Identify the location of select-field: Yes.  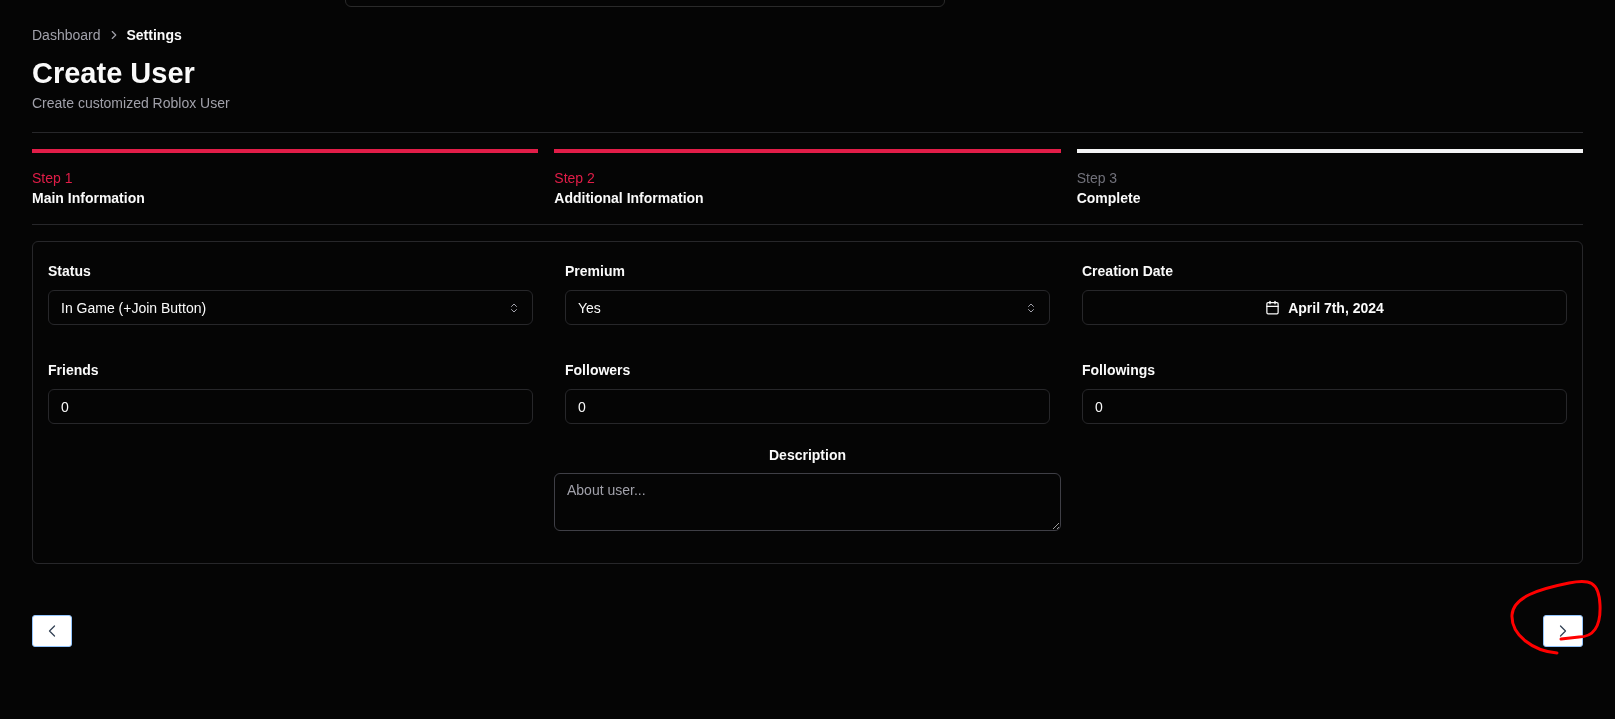
(807, 307).